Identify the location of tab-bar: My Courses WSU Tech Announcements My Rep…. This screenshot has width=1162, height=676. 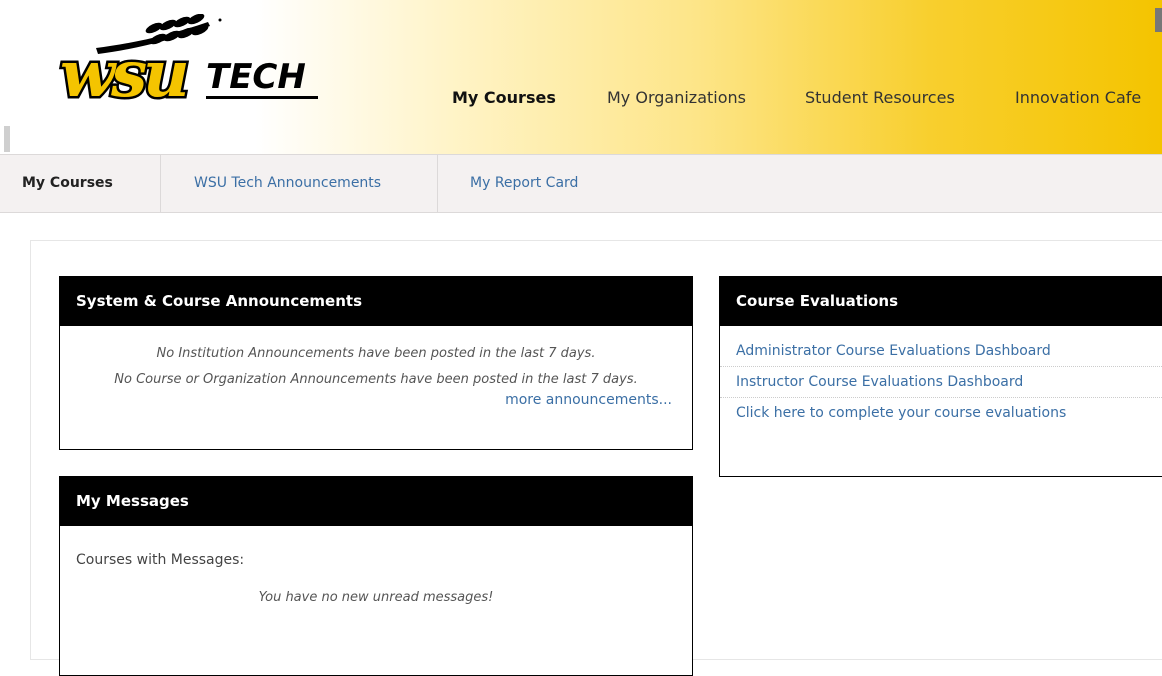
(581, 183).